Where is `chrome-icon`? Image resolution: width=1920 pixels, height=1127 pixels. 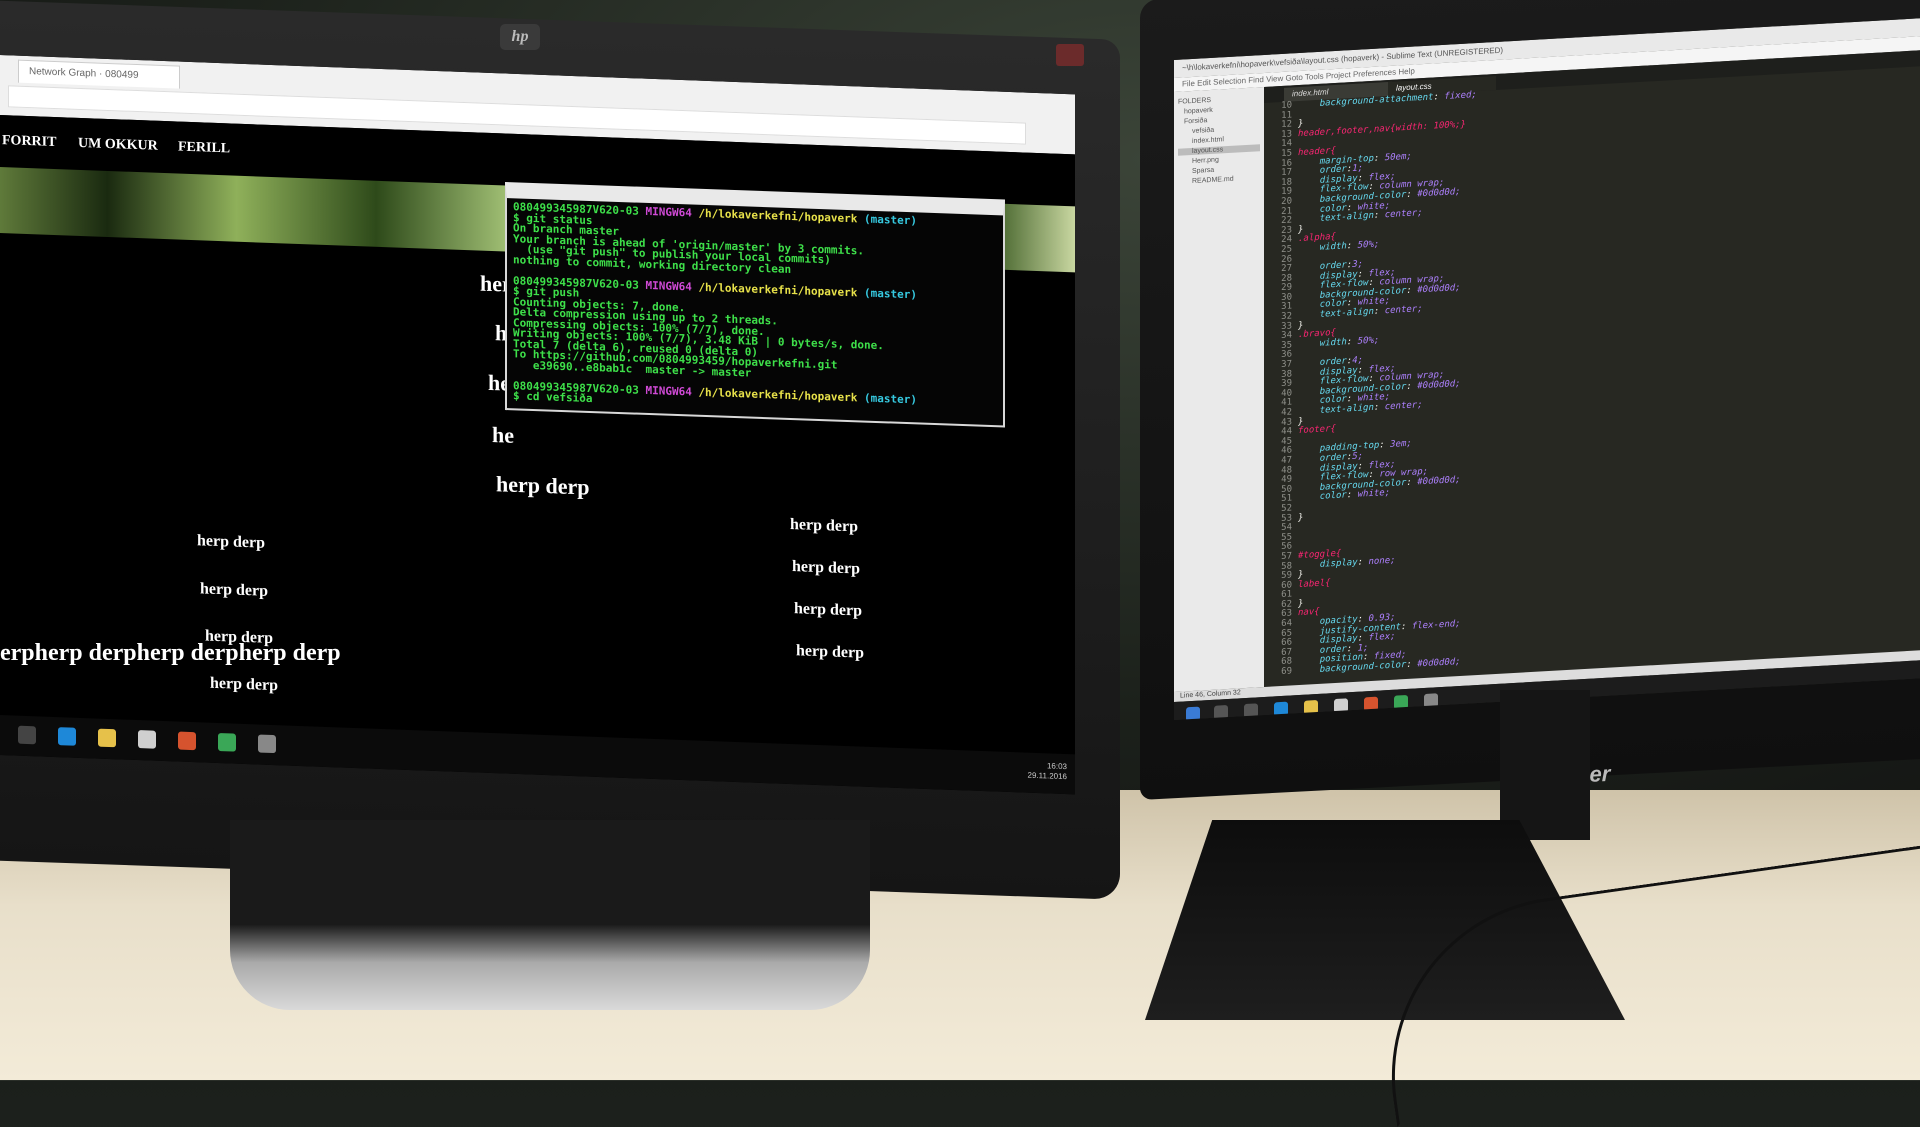
chrome-icon is located at coordinates (227, 742).